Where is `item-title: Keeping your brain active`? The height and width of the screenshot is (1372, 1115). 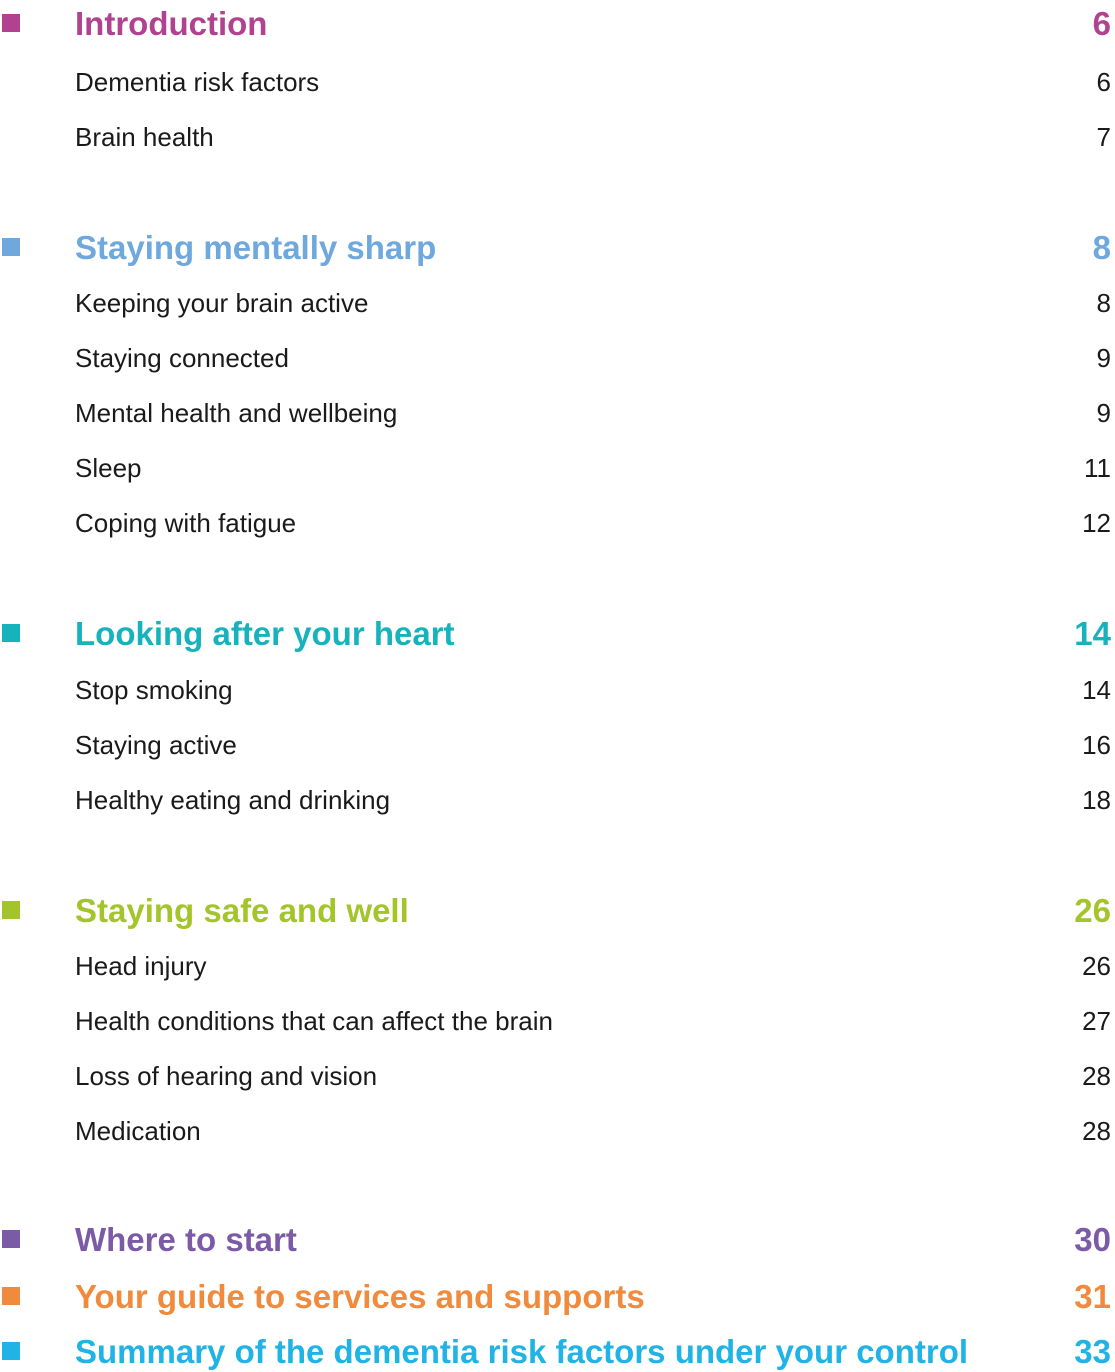
item-title: Keeping your brain active is located at coordinates (222, 303).